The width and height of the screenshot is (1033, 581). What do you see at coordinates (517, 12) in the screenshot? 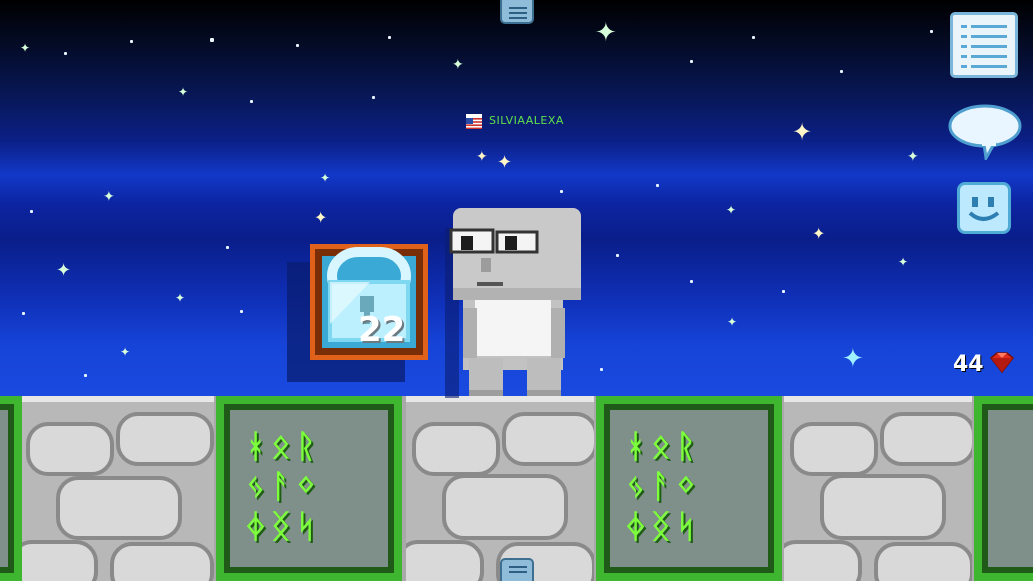
I see `menu-tab-top-button` at bounding box center [517, 12].